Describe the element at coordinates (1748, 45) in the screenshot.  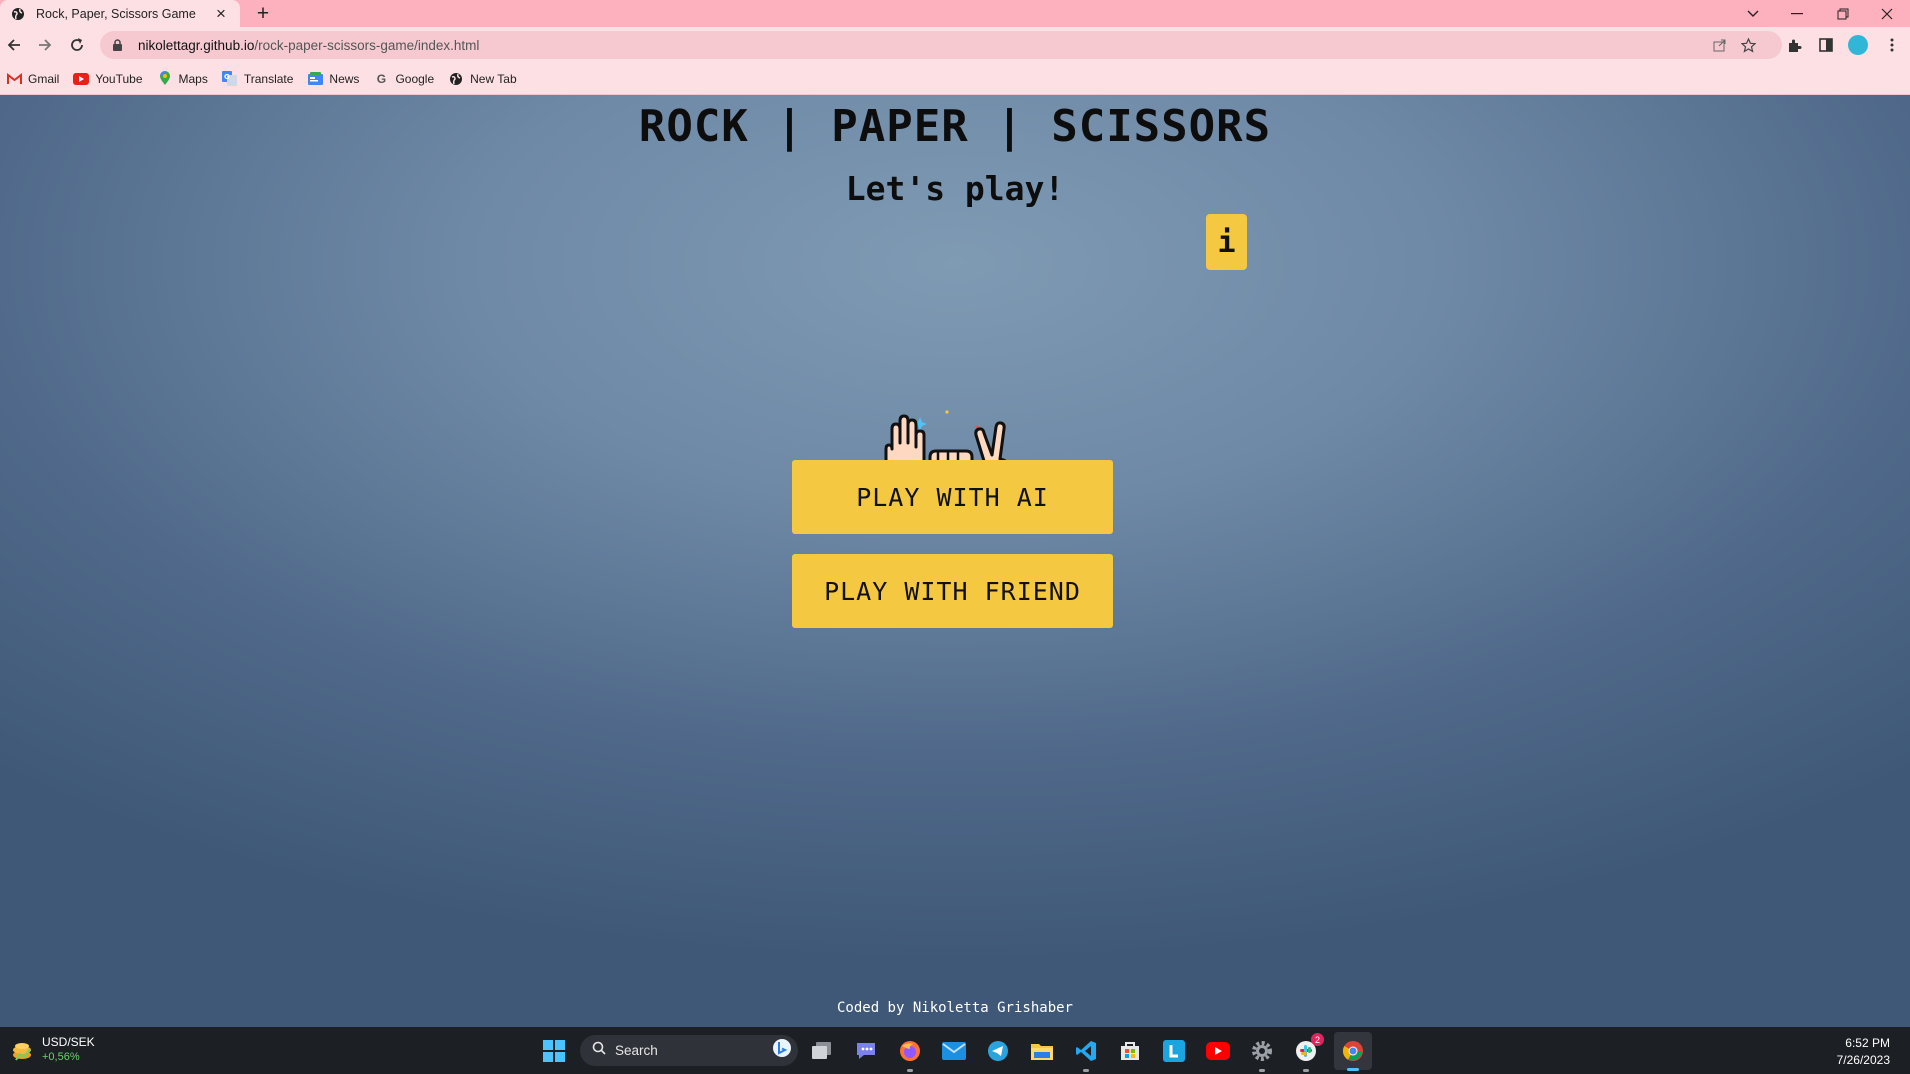
I see `bookmark-star-icon` at that location.